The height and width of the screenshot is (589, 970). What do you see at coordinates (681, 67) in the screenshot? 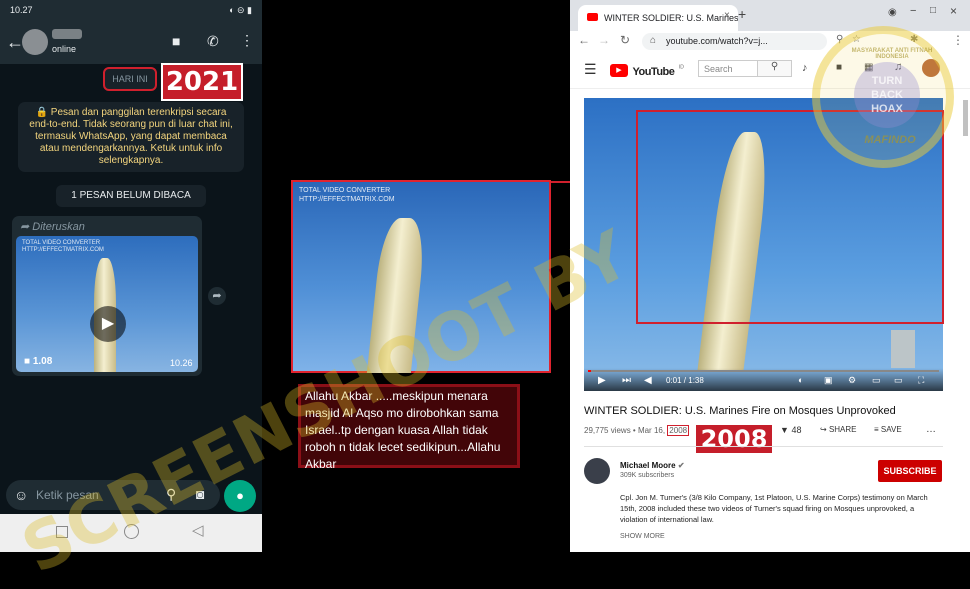
I see `youtube-logo-region: ID` at bounding box center [681, 67].